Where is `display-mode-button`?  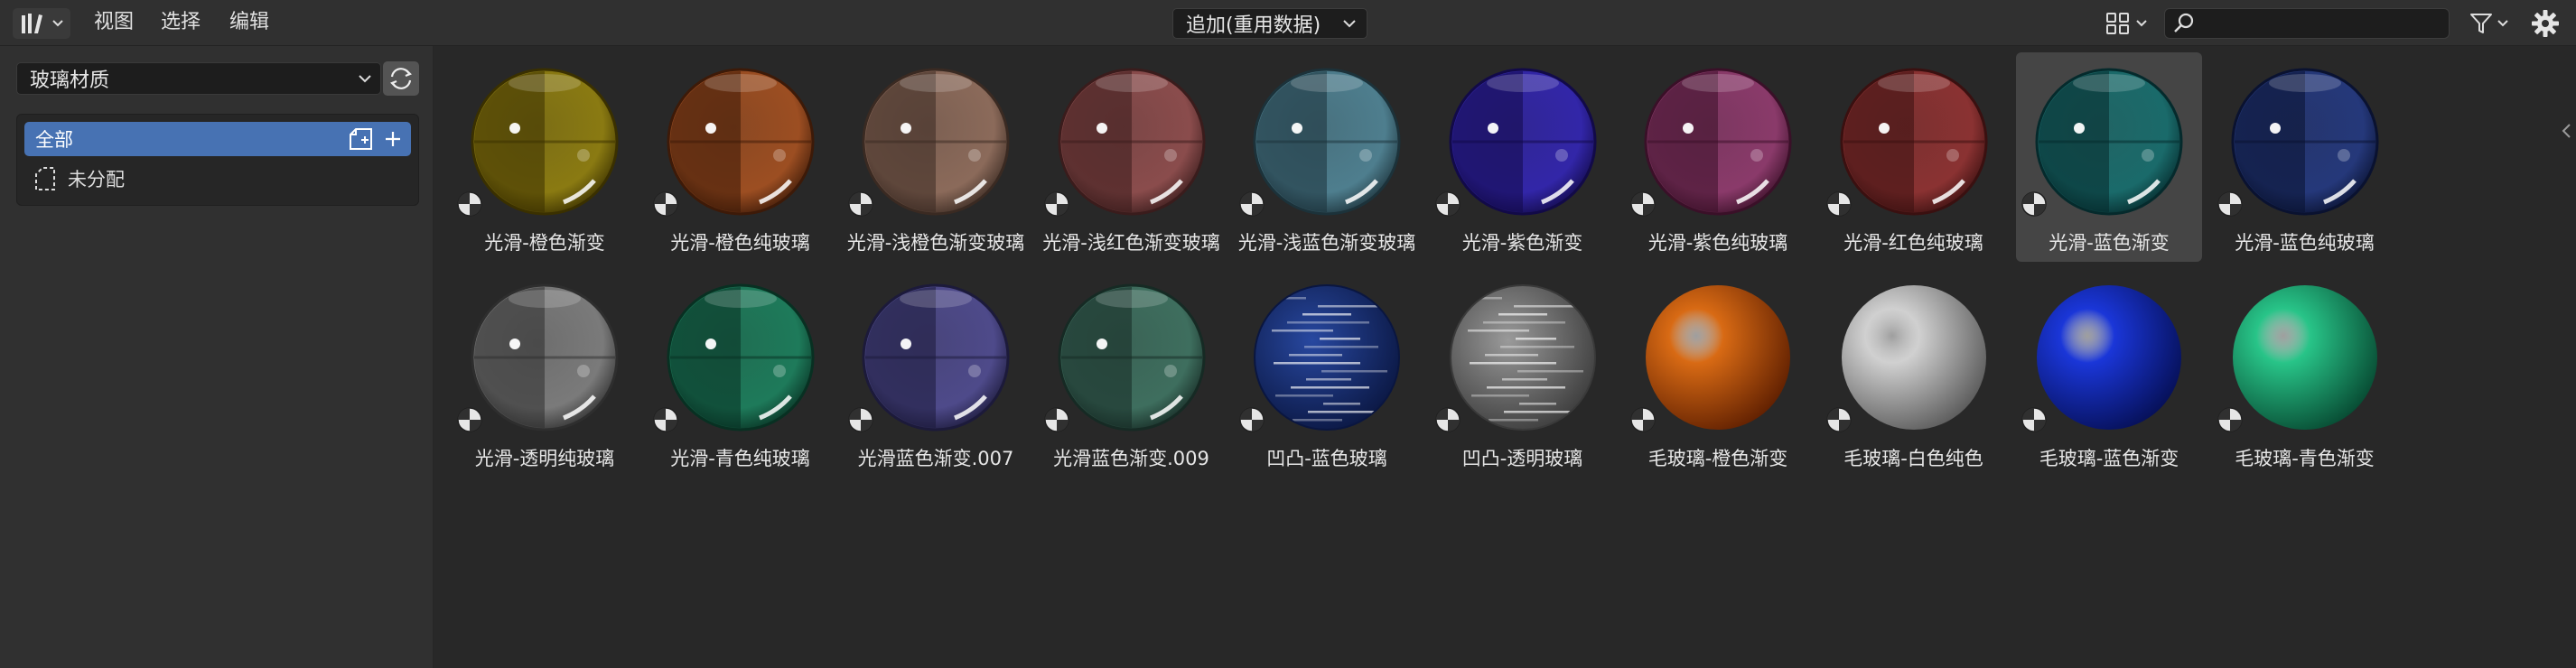 display-mode-button is located at coordinates (2126, 23).